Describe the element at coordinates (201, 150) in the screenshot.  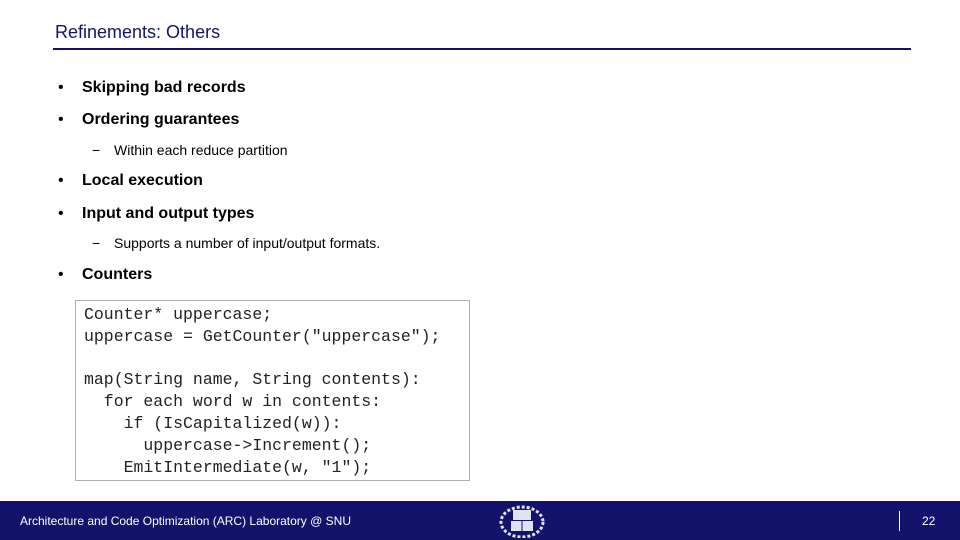
I see `sub-bullet-reduce-partition: Within each reduce partition` at that location.